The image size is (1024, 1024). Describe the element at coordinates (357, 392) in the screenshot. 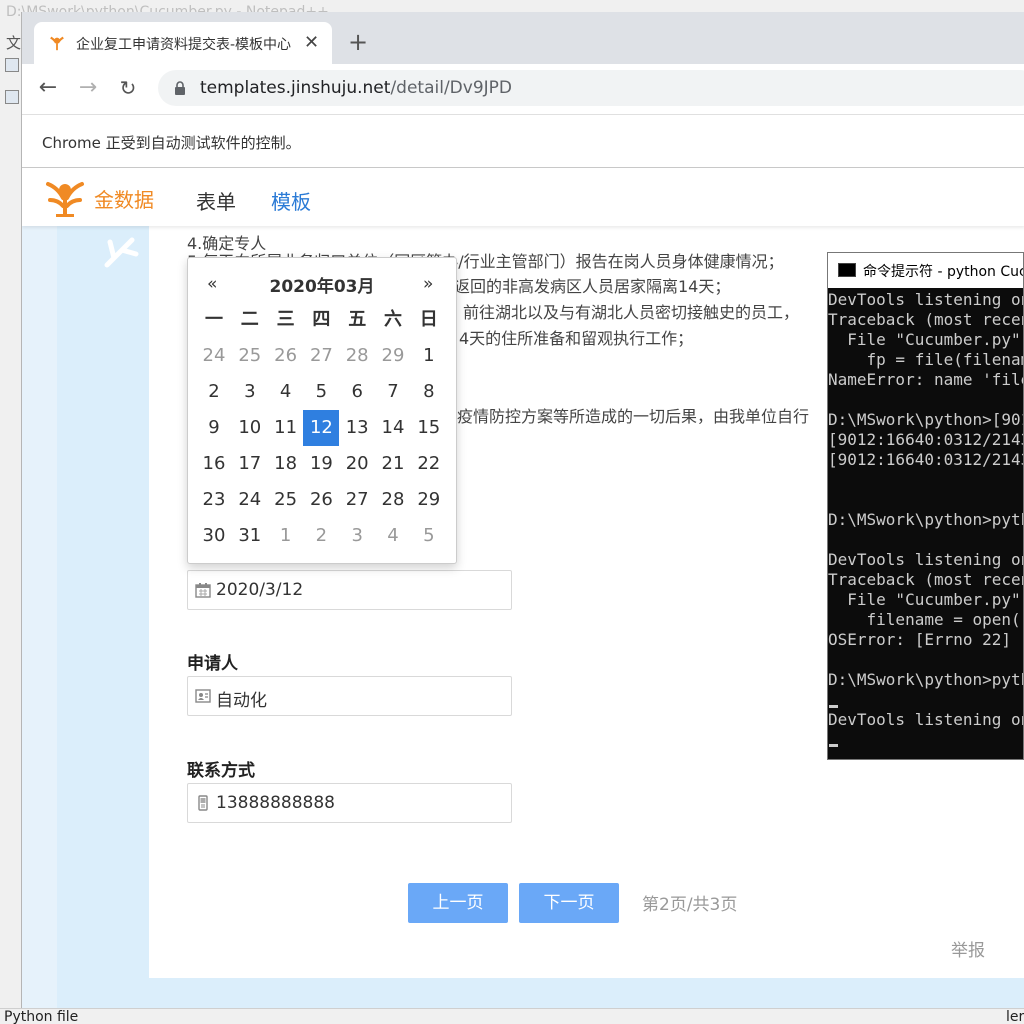

I see `datepicker-day: 6` at that location.